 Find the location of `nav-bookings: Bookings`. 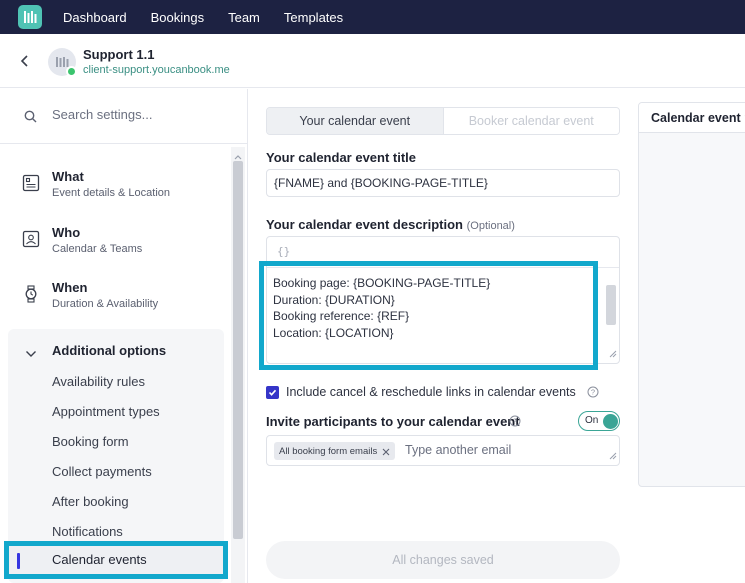

nav-bookings: Bookings is located at coordinates (177, 17).